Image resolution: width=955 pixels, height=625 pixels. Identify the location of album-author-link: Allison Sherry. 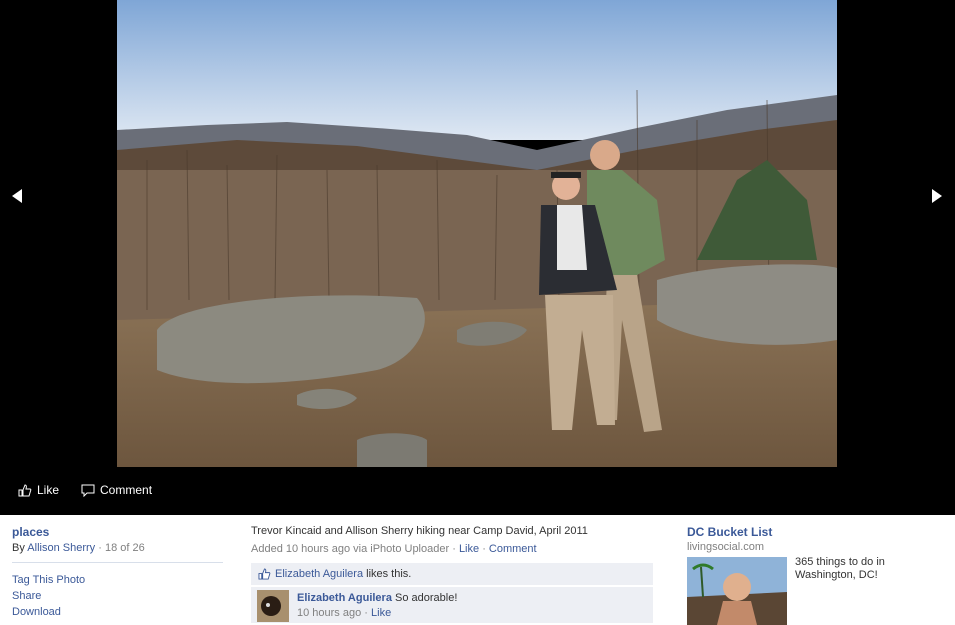
(61, 548).